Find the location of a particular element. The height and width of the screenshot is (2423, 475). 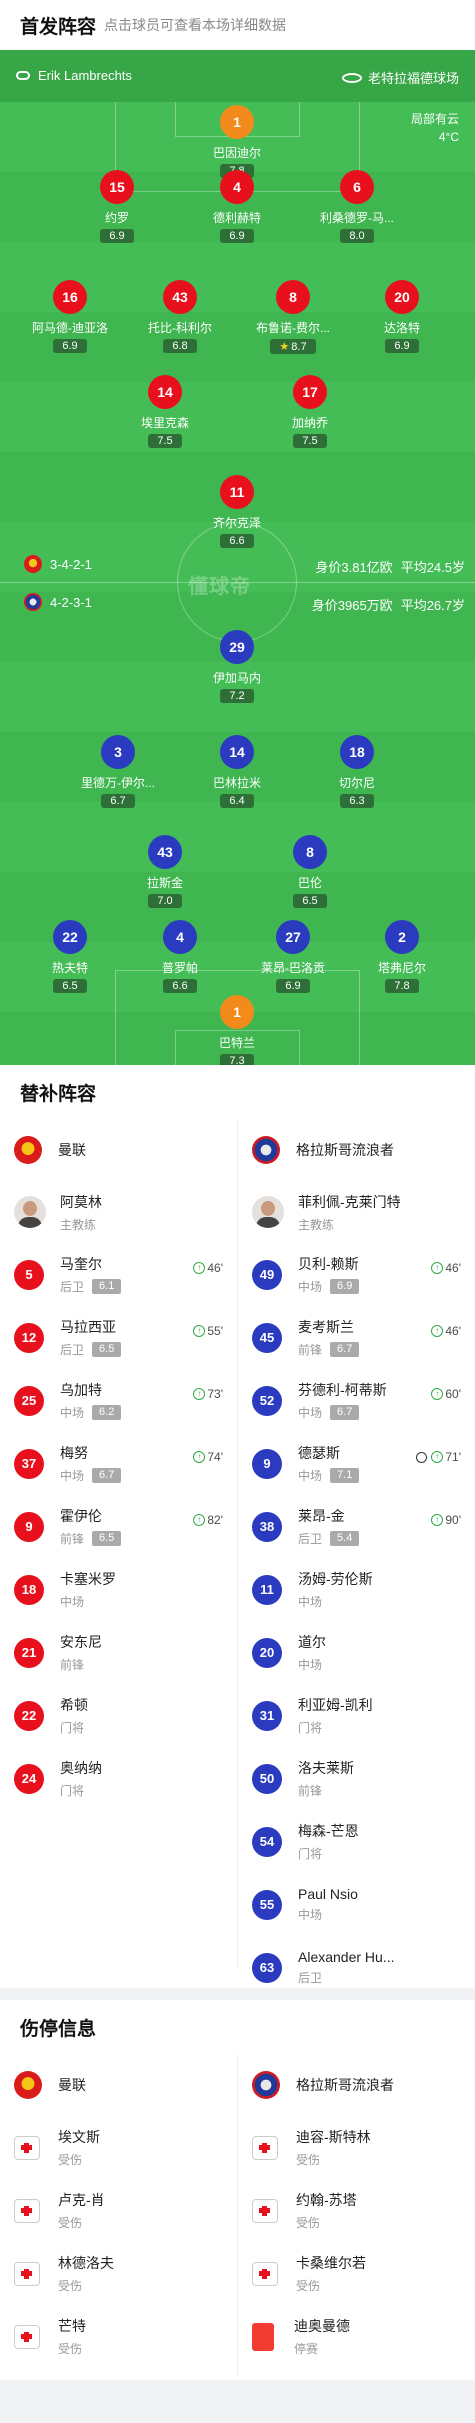

home-player: 43 托比-科利尔 6.8 is located at coordinates (180, 317).